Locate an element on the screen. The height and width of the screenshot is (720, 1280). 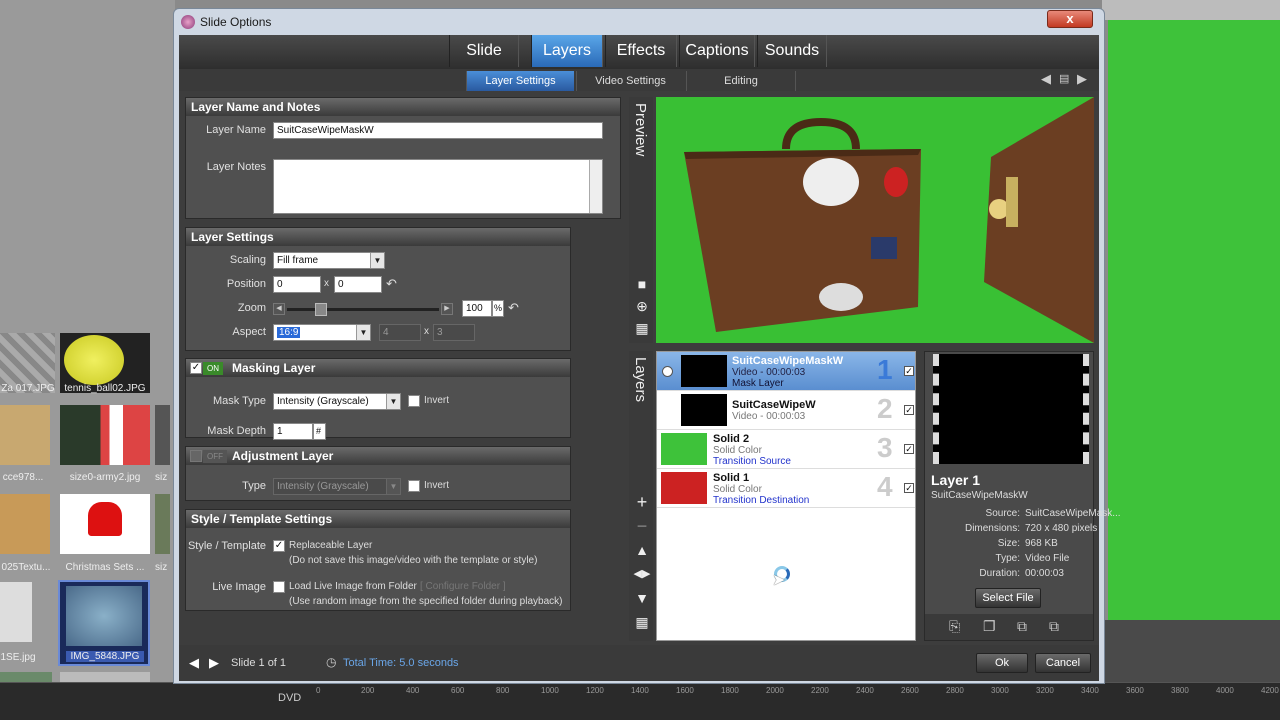
preview-canvas is located at coordinates (875, 220).